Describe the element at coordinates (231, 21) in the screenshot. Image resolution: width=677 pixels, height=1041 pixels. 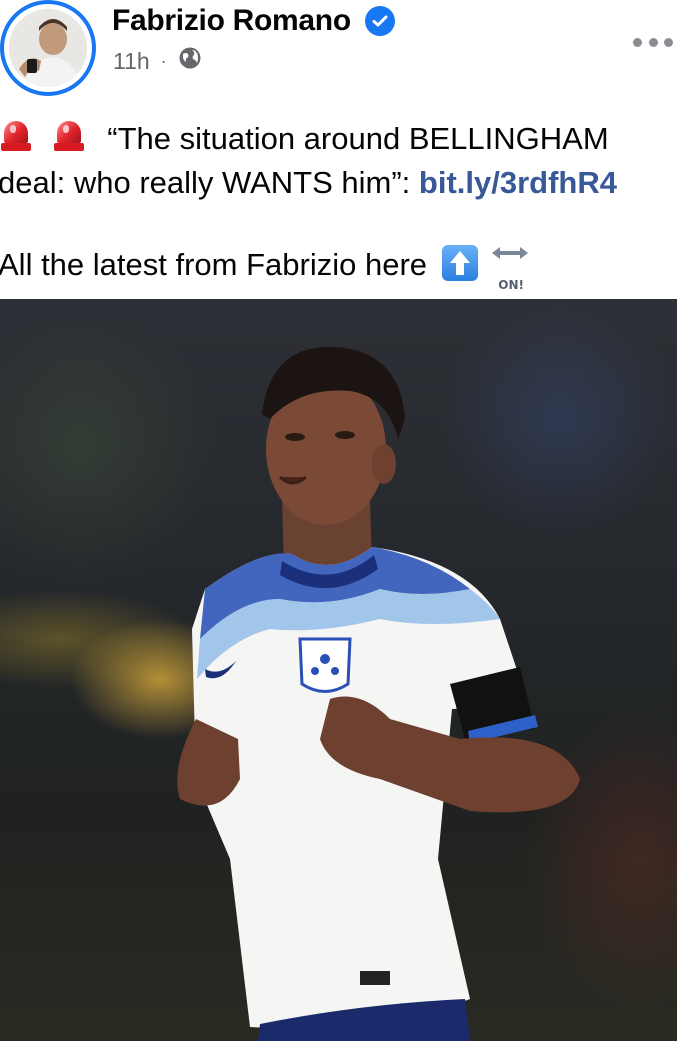
I see `author-name: Fabrizio Romano` at that location.